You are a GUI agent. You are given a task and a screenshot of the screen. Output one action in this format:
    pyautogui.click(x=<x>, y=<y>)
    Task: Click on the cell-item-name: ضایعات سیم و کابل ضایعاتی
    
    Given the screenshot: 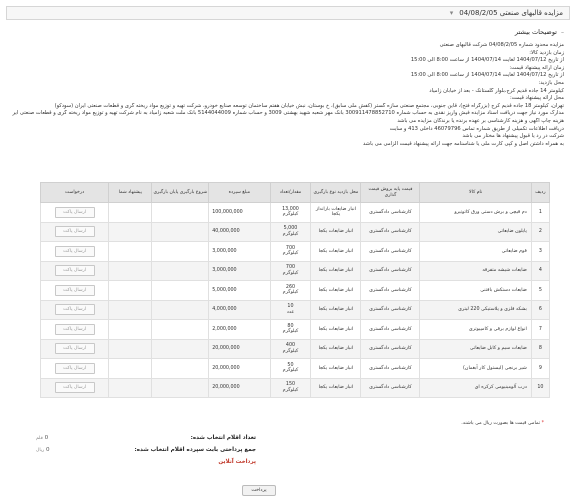 What is the action you would take?
    pyautogui.click(x=475, y=348)
    